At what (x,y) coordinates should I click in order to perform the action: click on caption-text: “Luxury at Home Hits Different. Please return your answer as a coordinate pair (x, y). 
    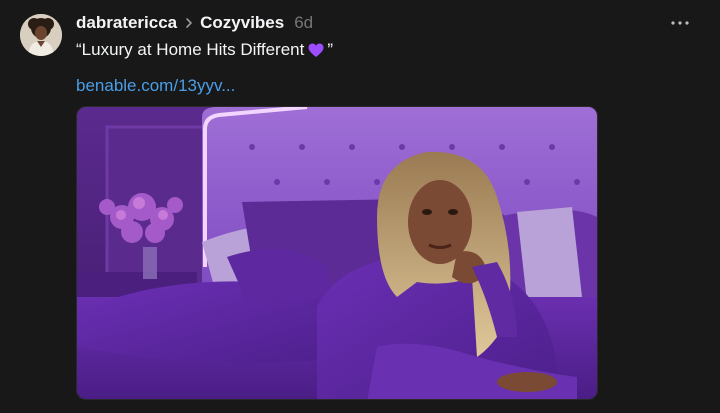
    Looking at the image, I should click on (190, 49).